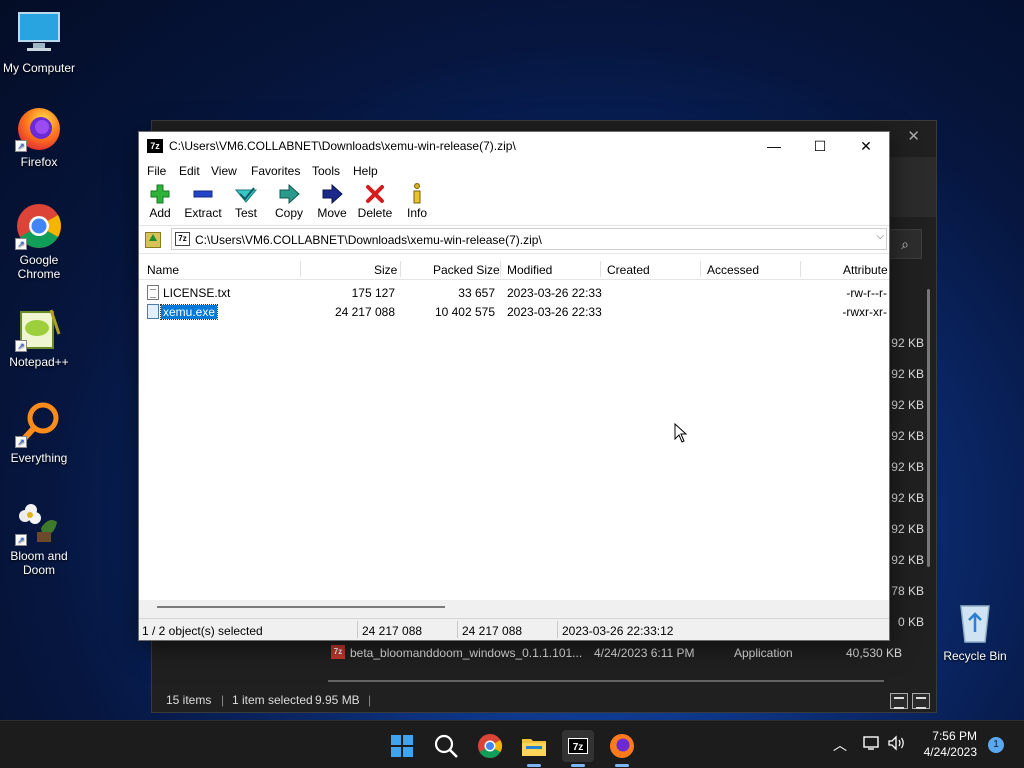 This screenshot has width=1024, height=768. I want to click on chrome-icon, so click(490, 746).